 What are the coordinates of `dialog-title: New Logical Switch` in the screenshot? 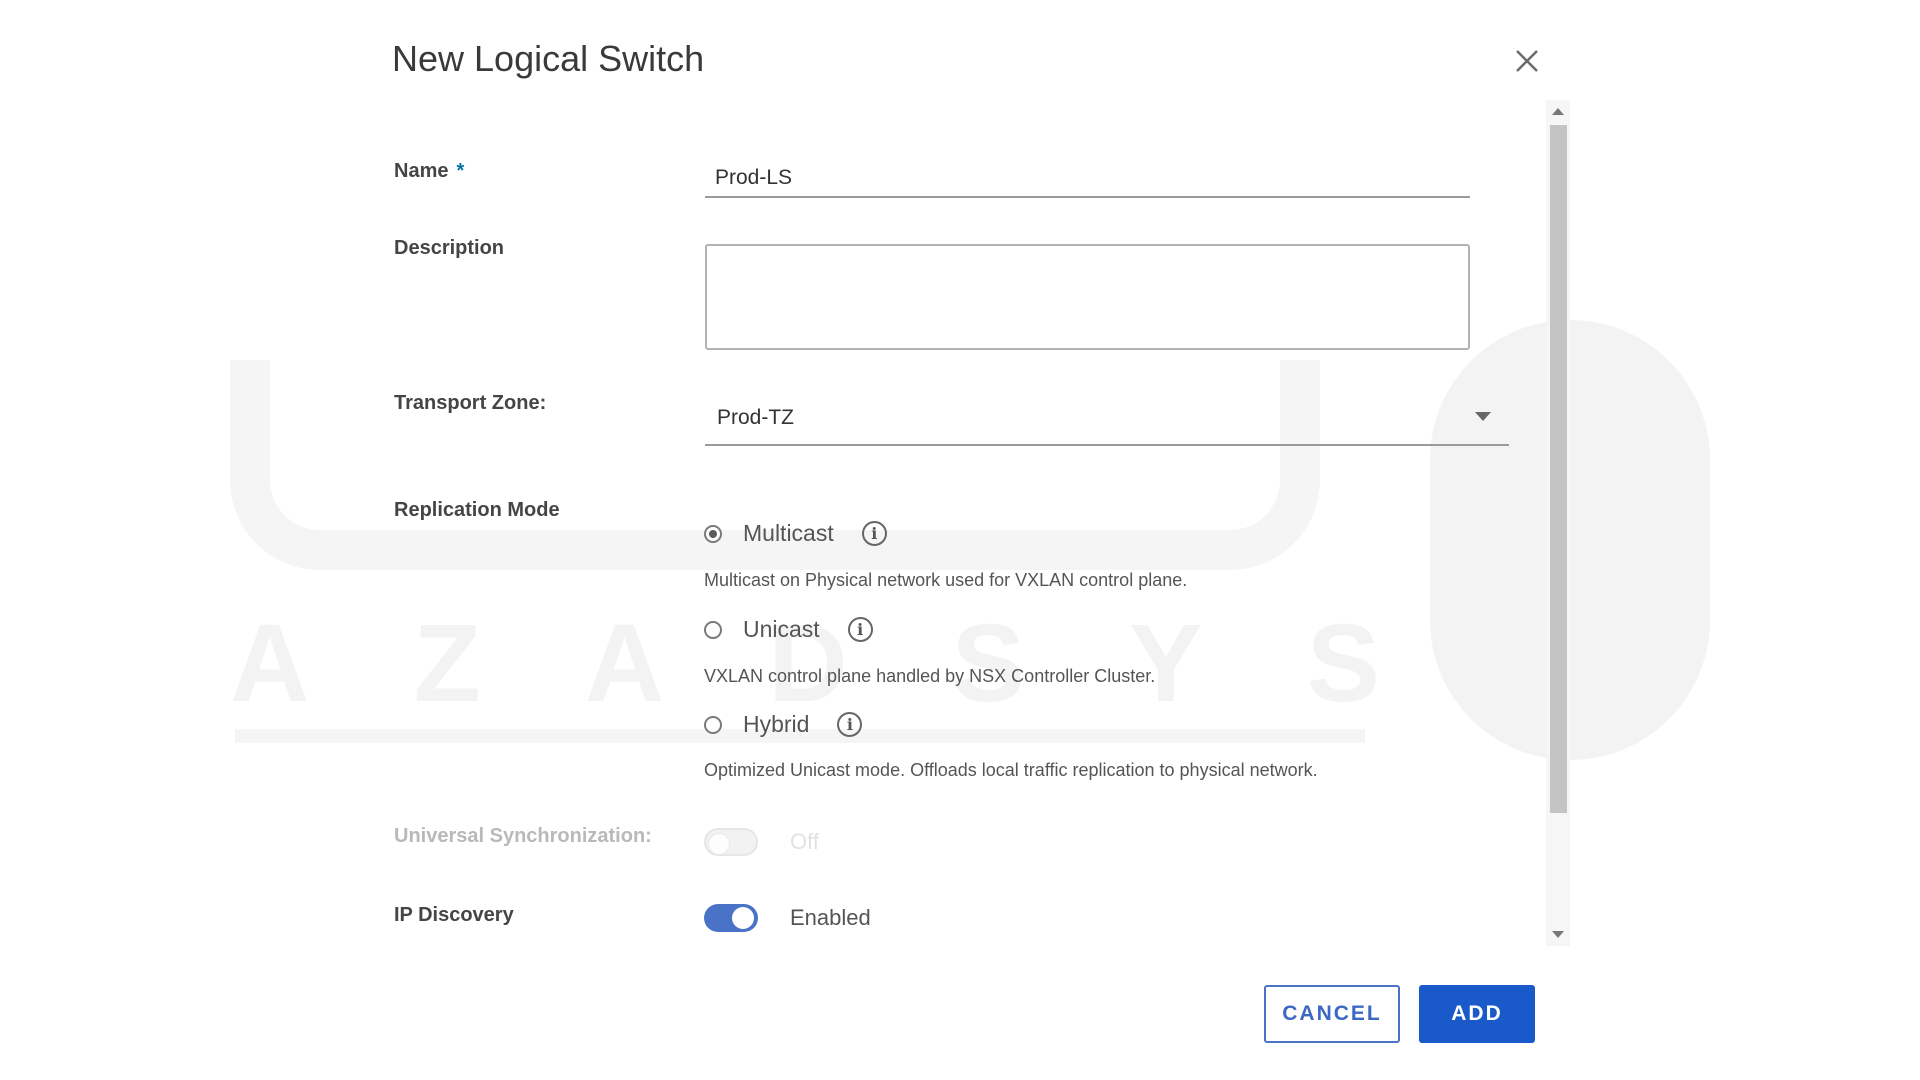 It's located at (548, 58).